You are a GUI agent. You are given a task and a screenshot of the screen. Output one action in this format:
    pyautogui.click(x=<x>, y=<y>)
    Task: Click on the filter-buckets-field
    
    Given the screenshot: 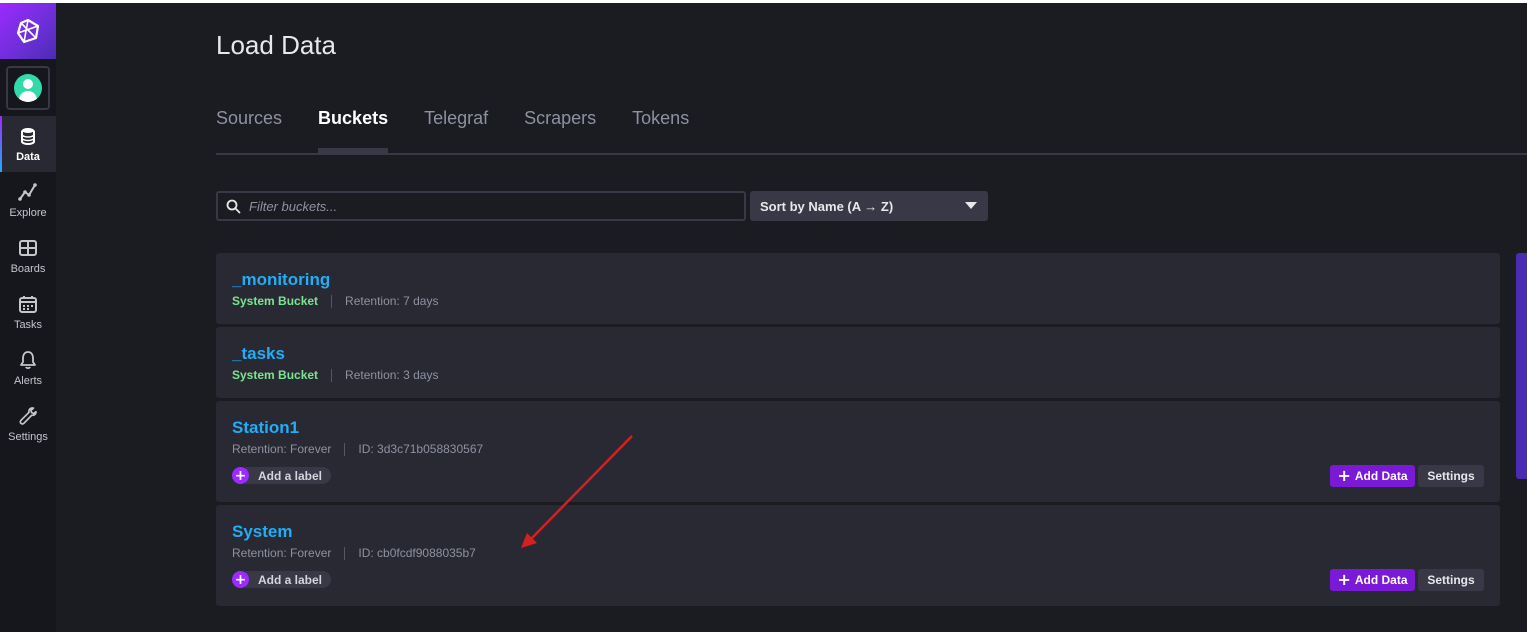 What is the action you would take?
    pyautogui.click(x=481, y=206)
    